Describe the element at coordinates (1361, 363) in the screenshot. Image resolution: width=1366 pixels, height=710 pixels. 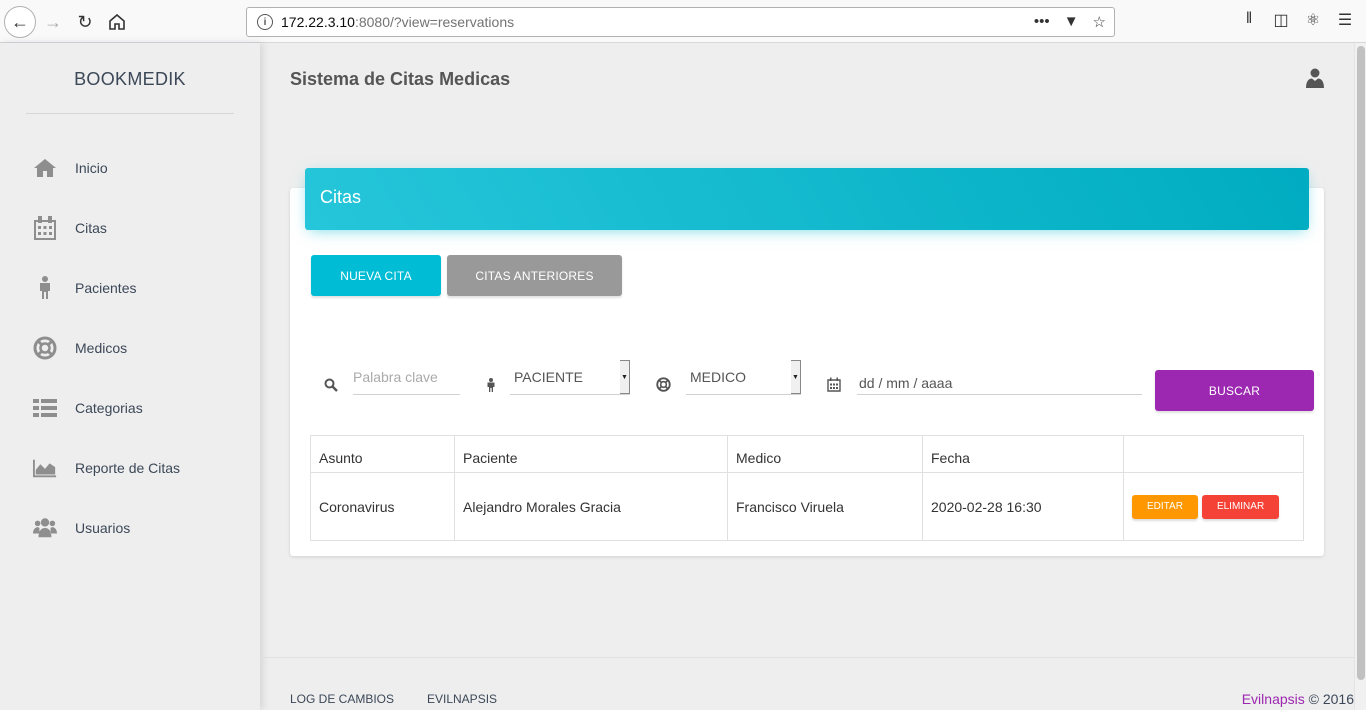
I see `scrollbar-thumb` at that location.